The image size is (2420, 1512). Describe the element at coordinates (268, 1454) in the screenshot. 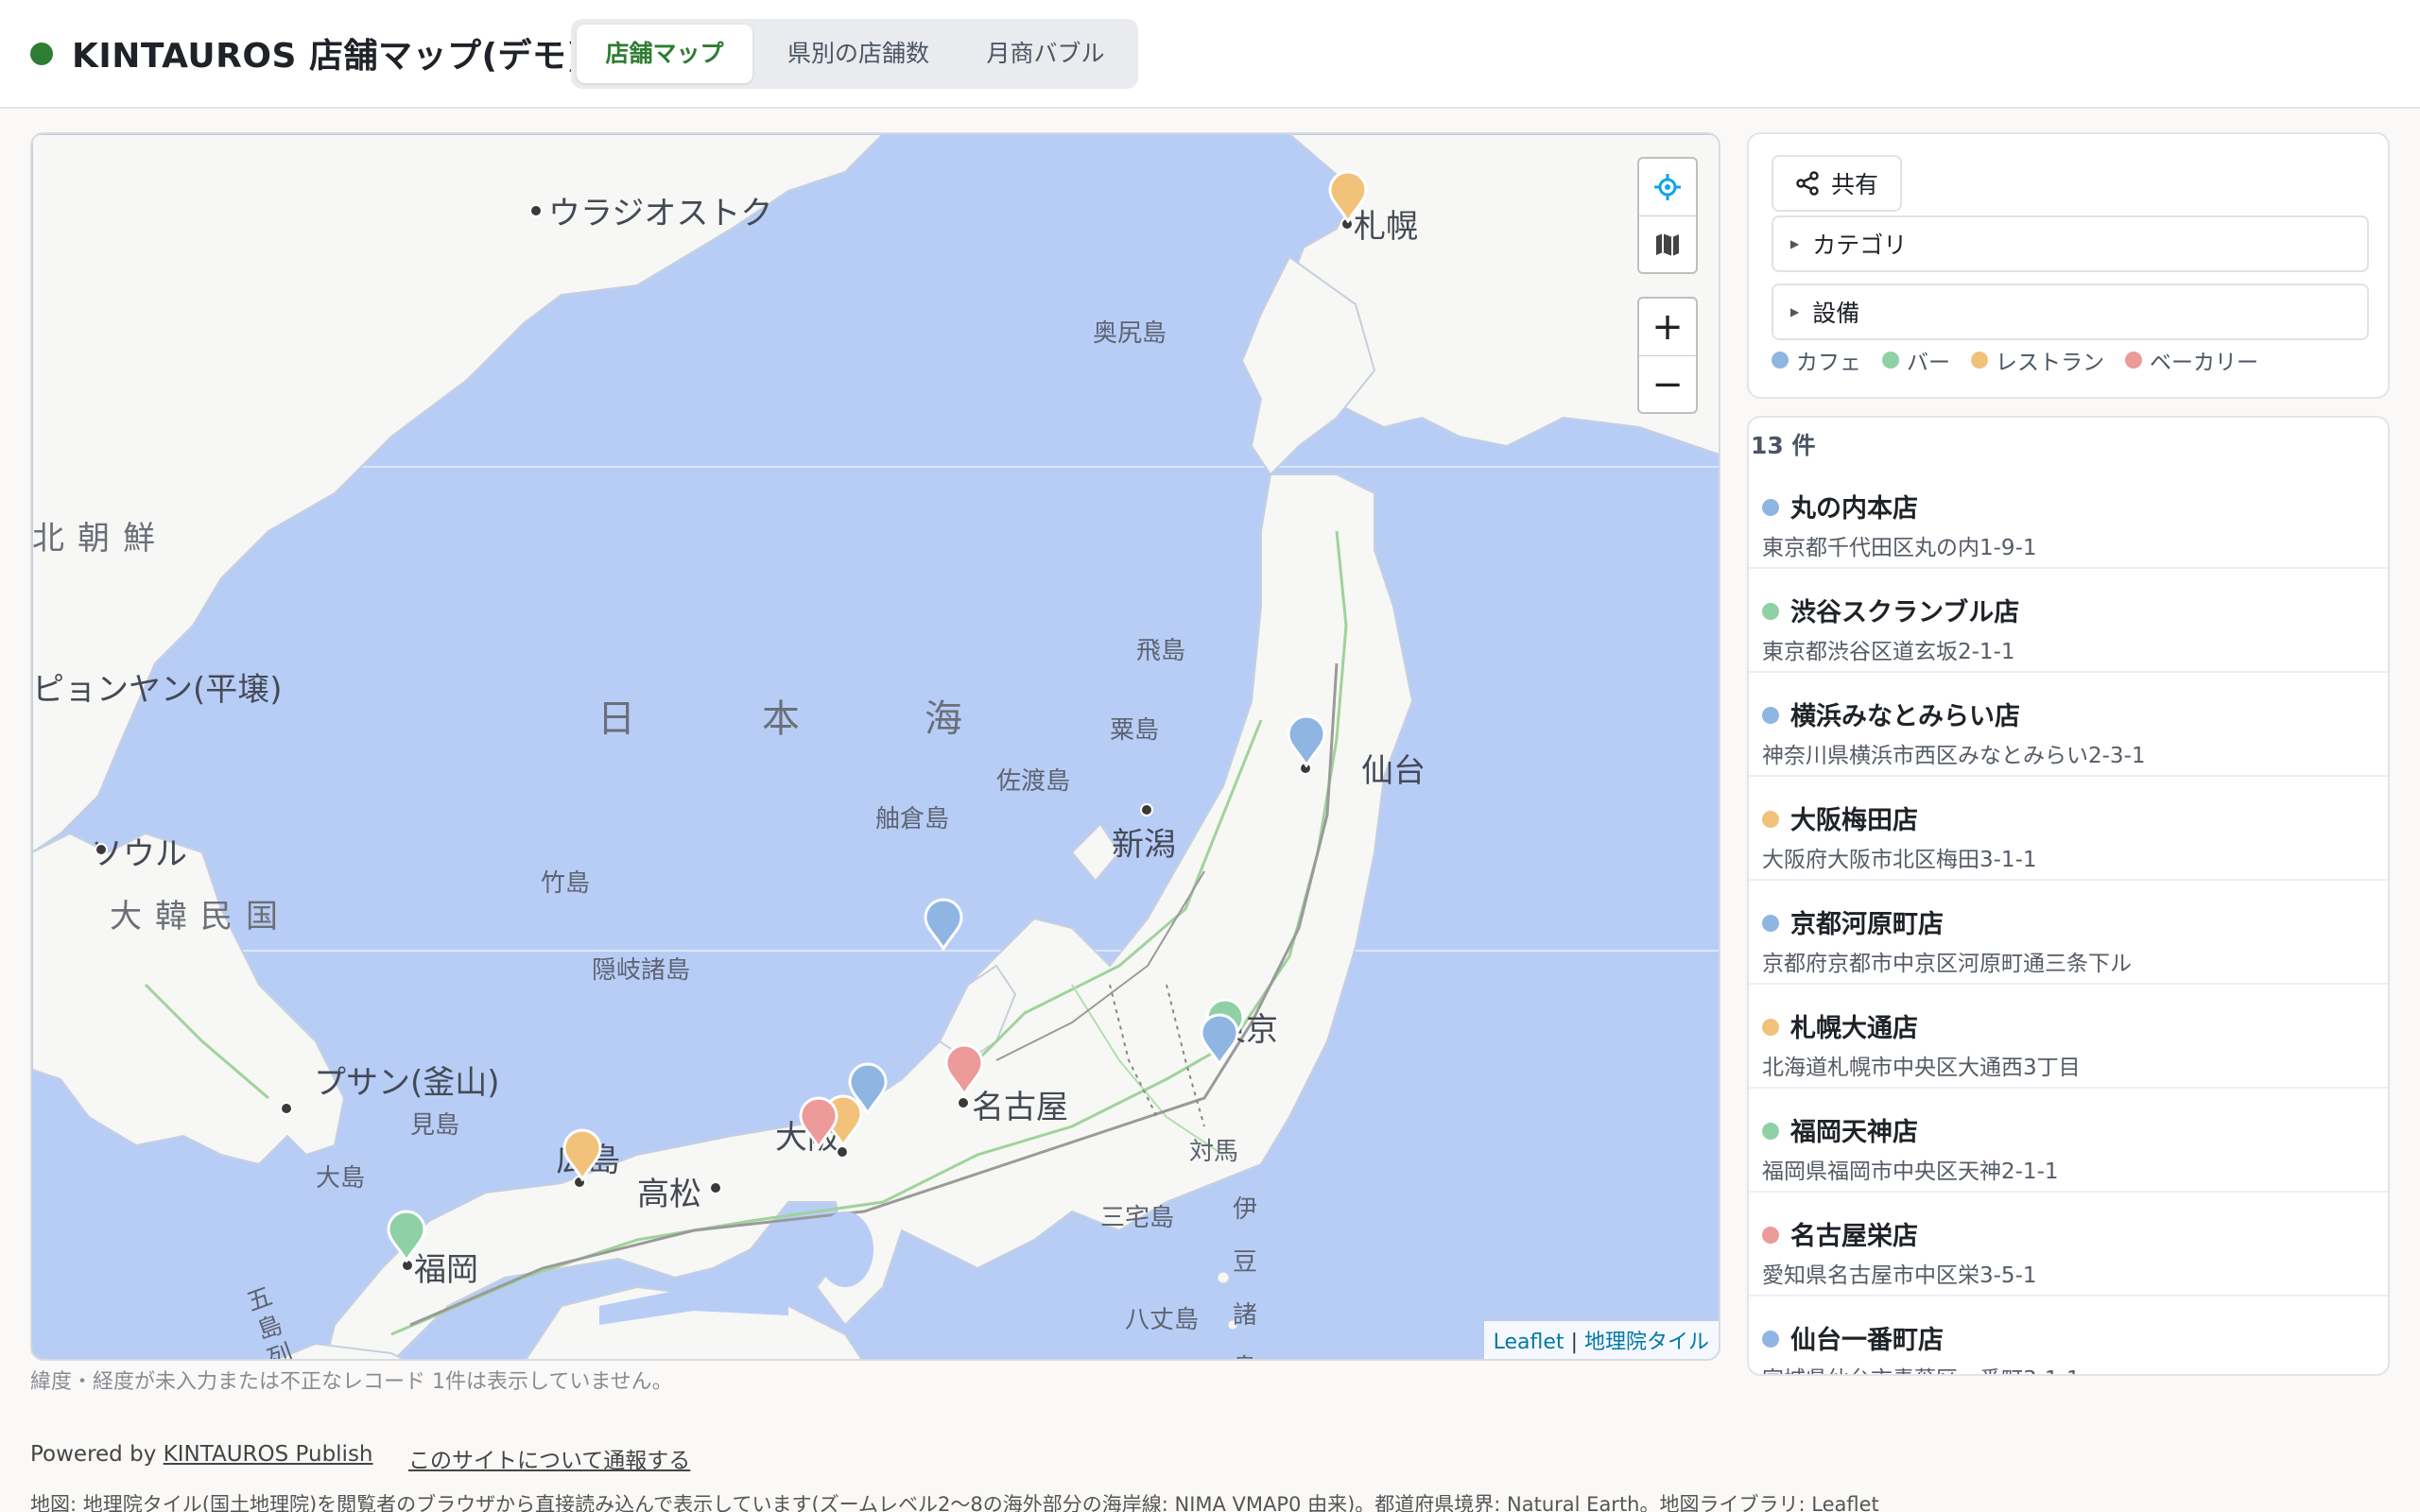

I see `kintauros-publish-link: KINTAUROS Publish` at that location.